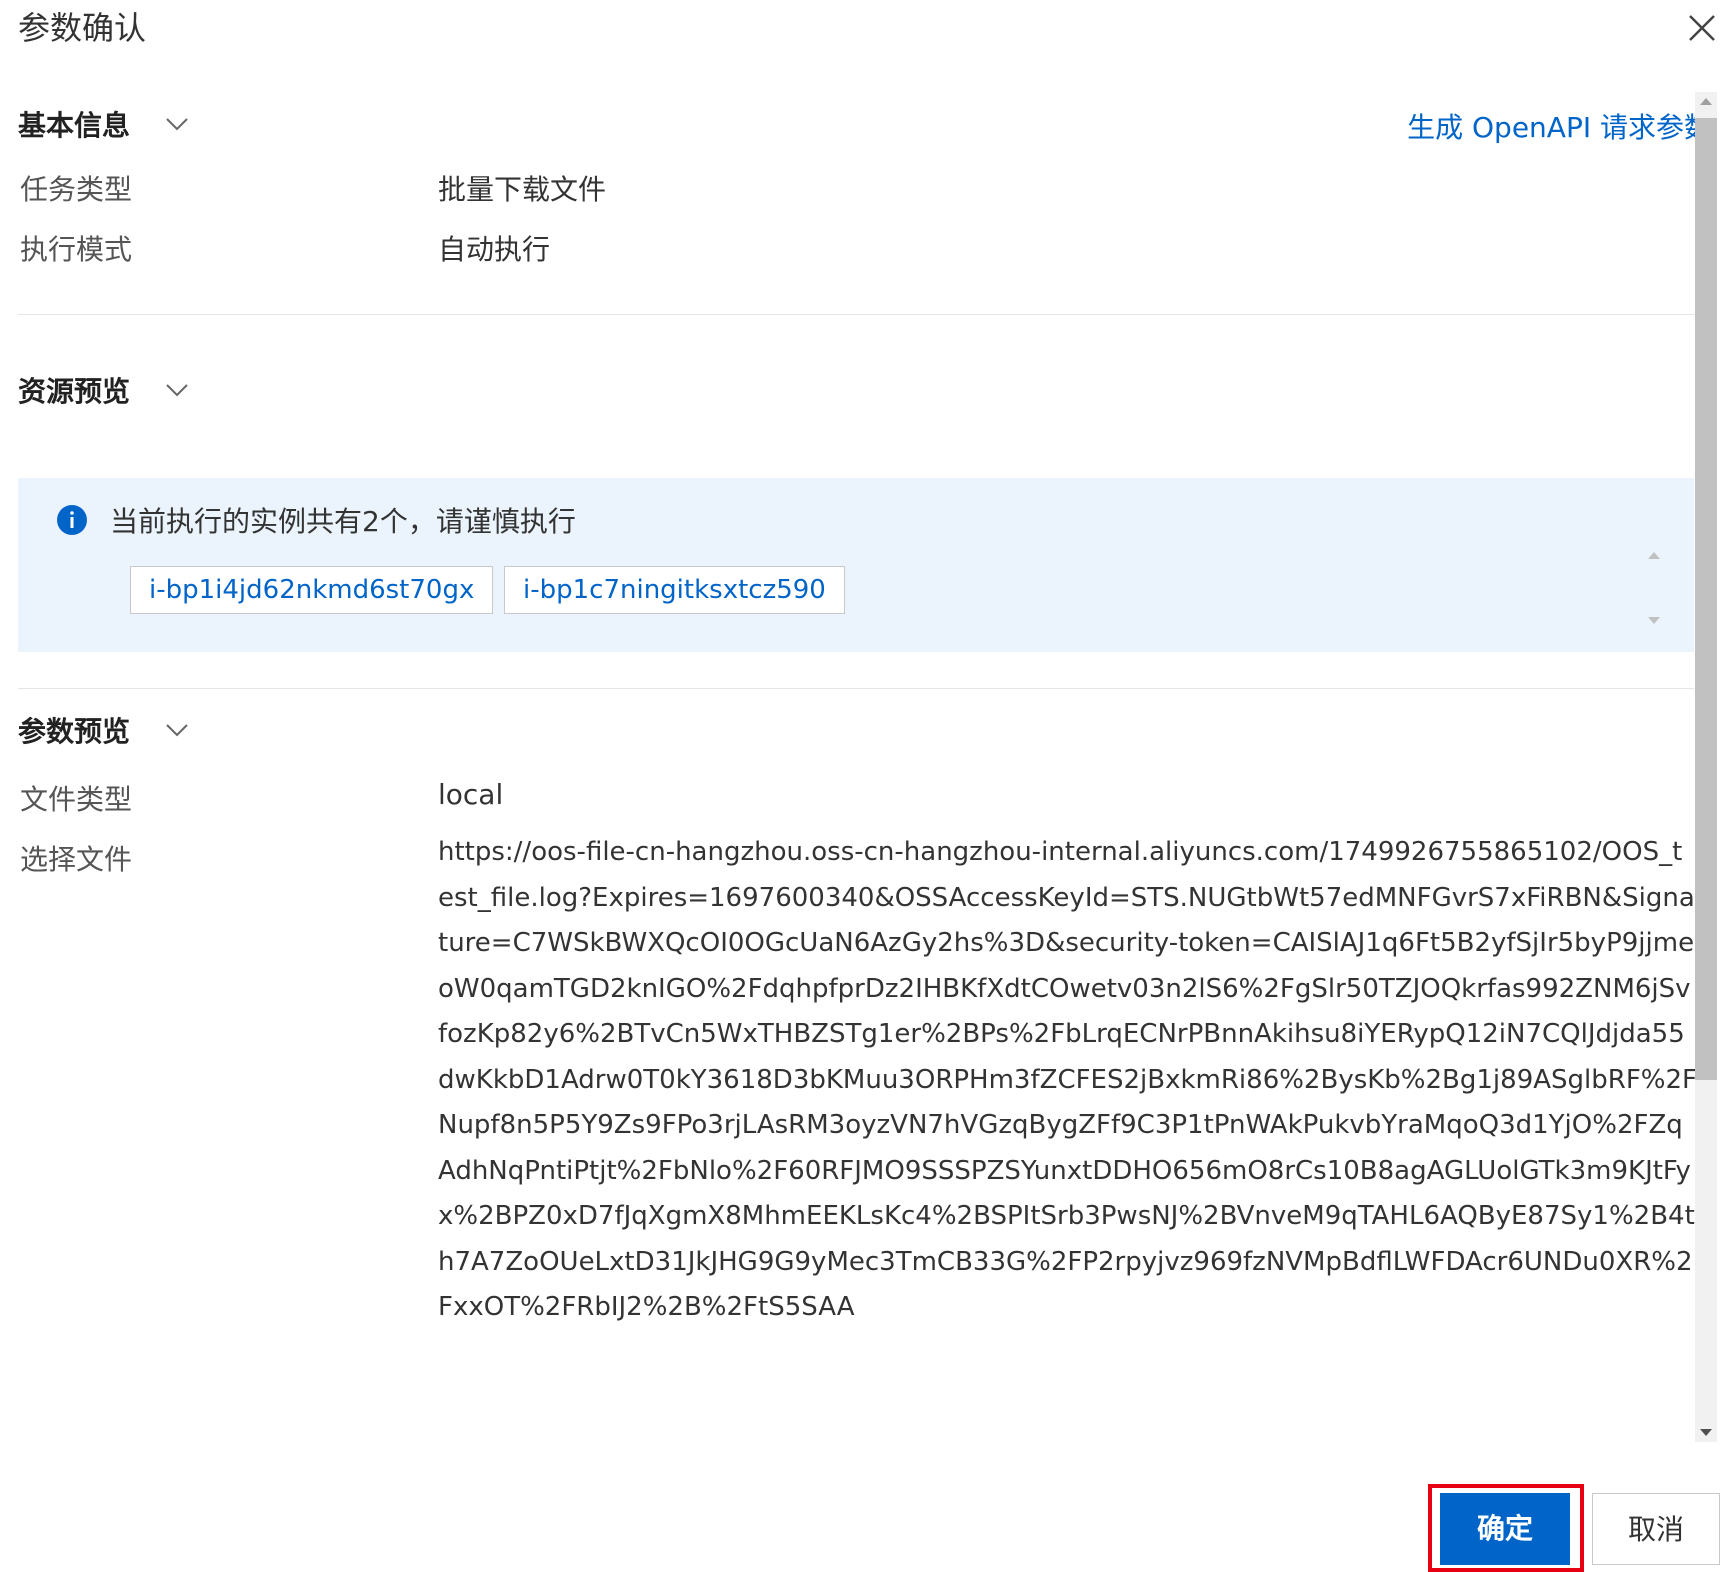 The height and width of the screenshot is (1572, 1732). Describe the element at coordinates (1505, 1529) in the screenshot. I see `confirm-button: 确定` at that location.